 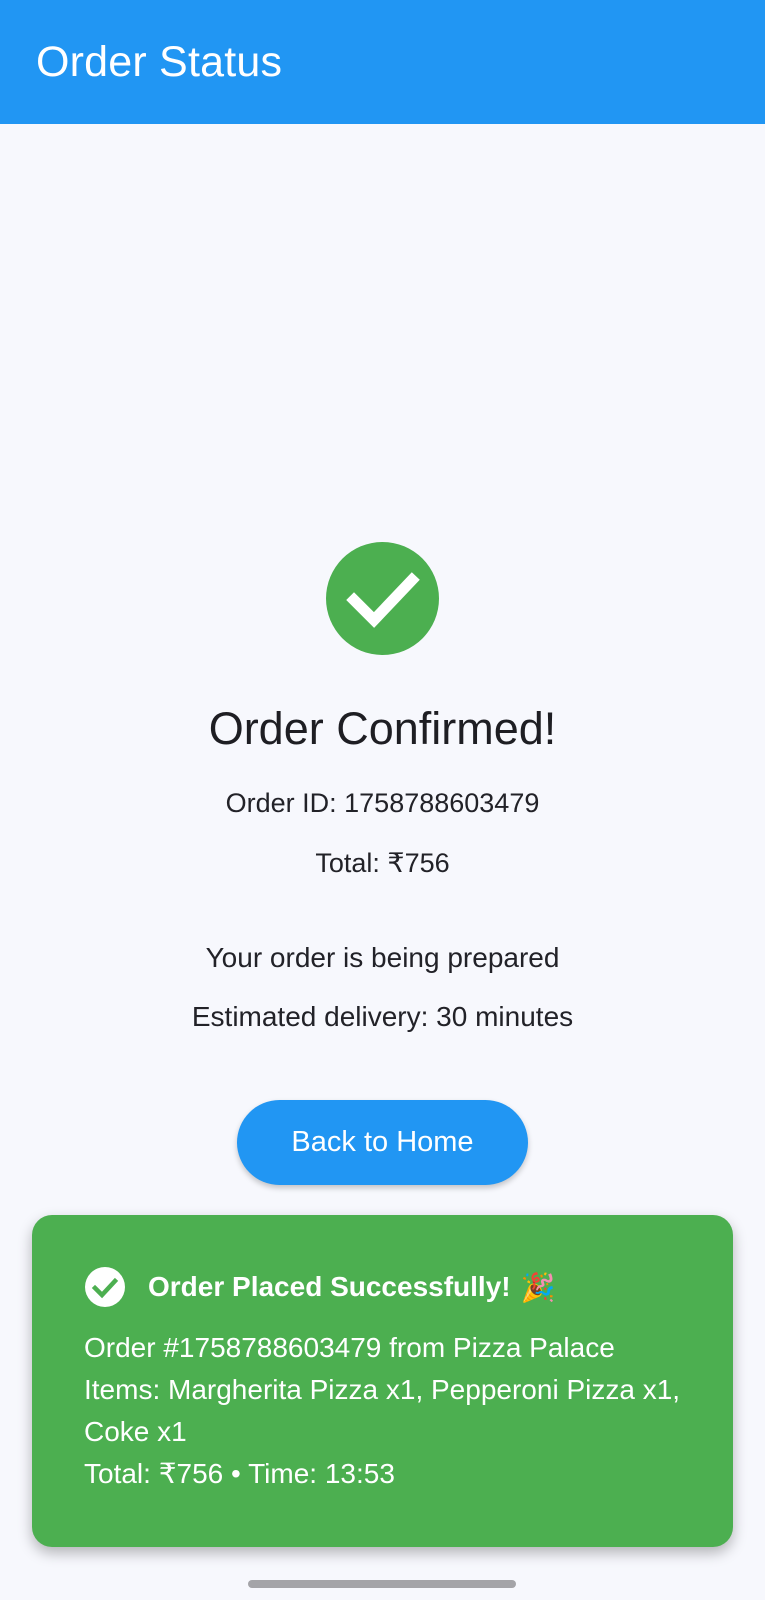 What do you see at coordinates (382, 863) in the screenshot?
I see `order-total-text: Total: ₹756` at bounding box center [382, 863].